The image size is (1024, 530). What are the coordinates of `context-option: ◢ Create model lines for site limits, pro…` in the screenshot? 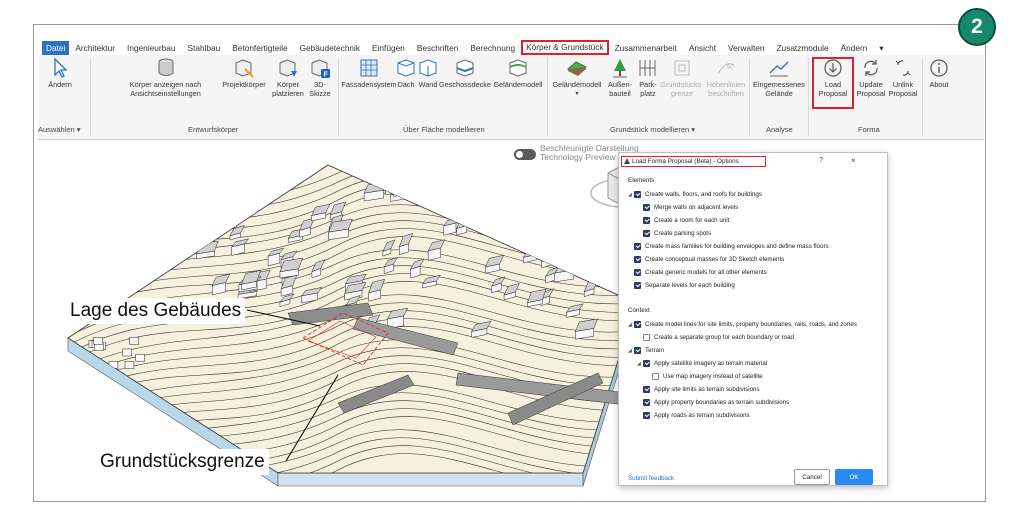 It's located at (742, 324).